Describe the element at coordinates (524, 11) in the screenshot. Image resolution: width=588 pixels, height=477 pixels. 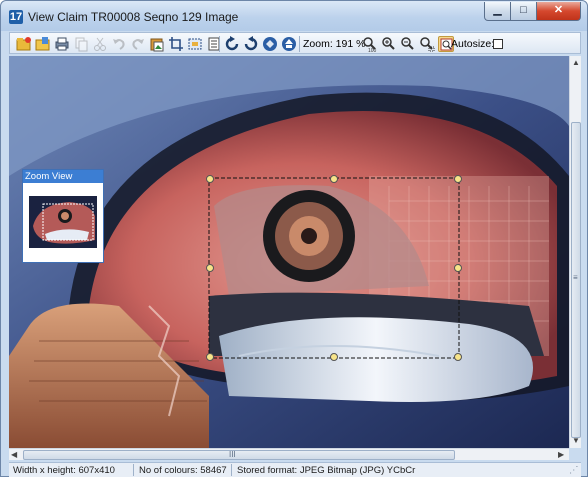
I see `maximize-button: □` at that location.